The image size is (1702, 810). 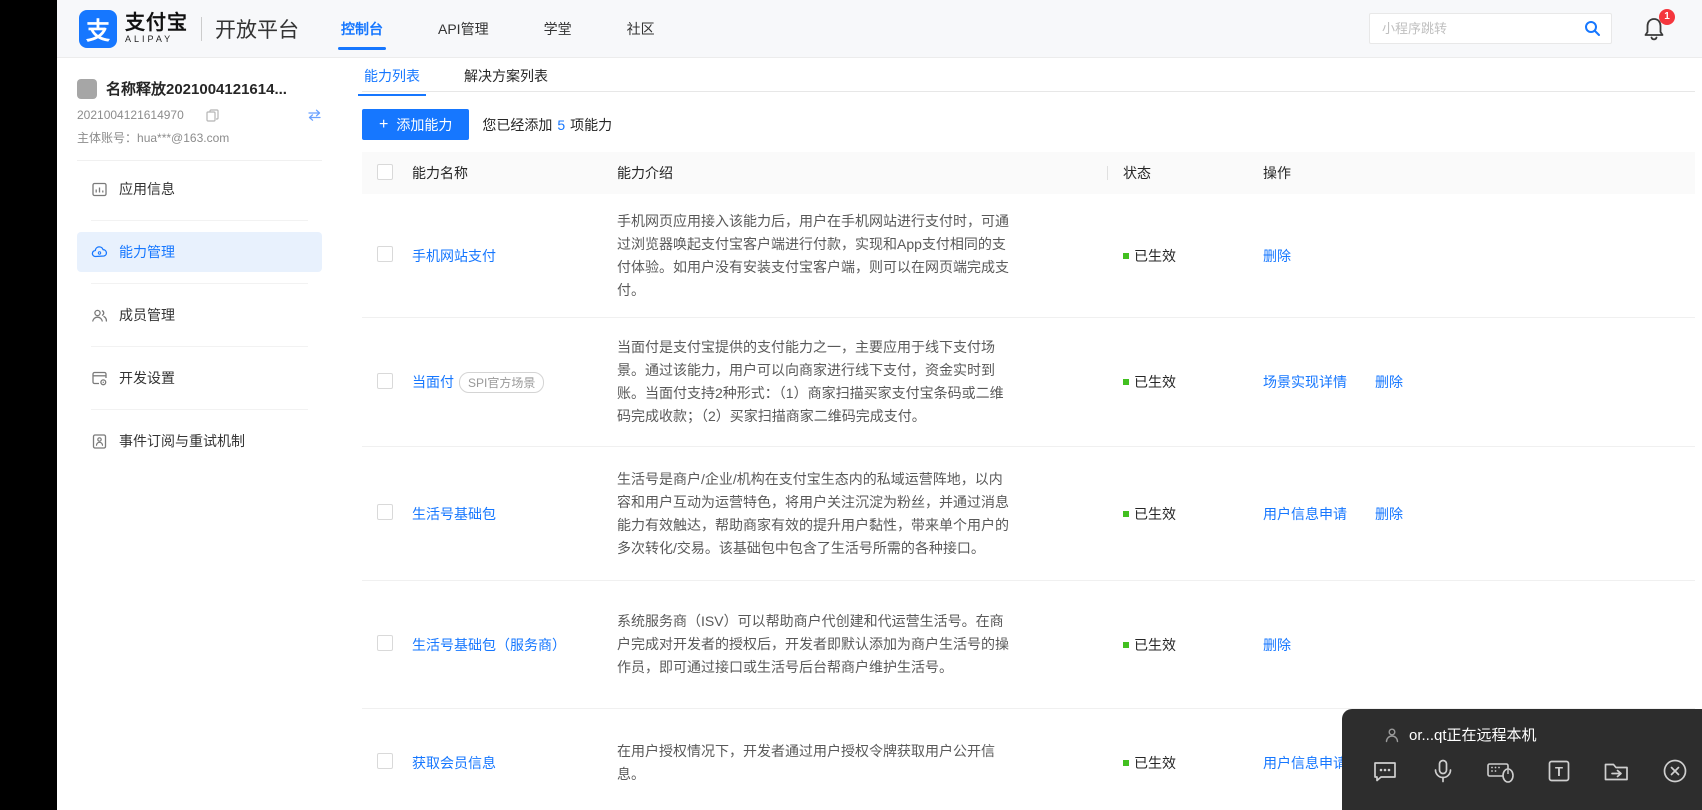 I want to click on svg-text: T, so click(x=1559, y=771).